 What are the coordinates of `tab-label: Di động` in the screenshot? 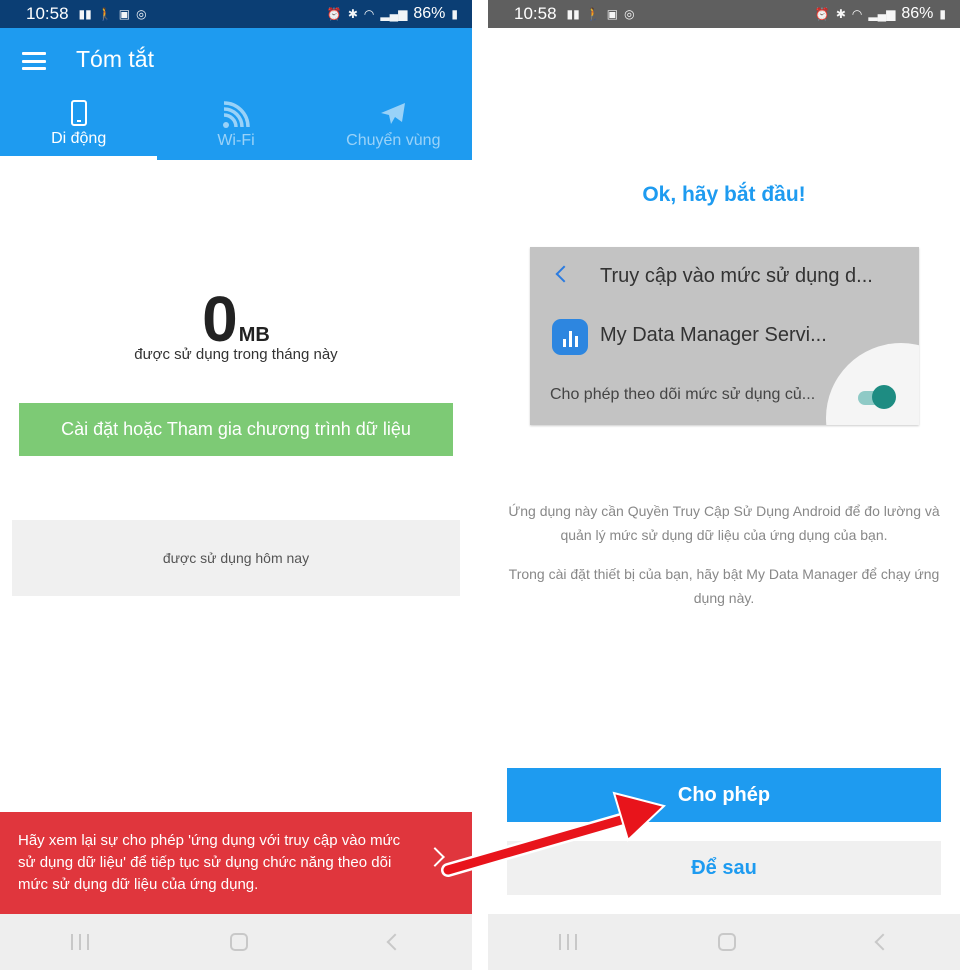 It's located at (79, 138).